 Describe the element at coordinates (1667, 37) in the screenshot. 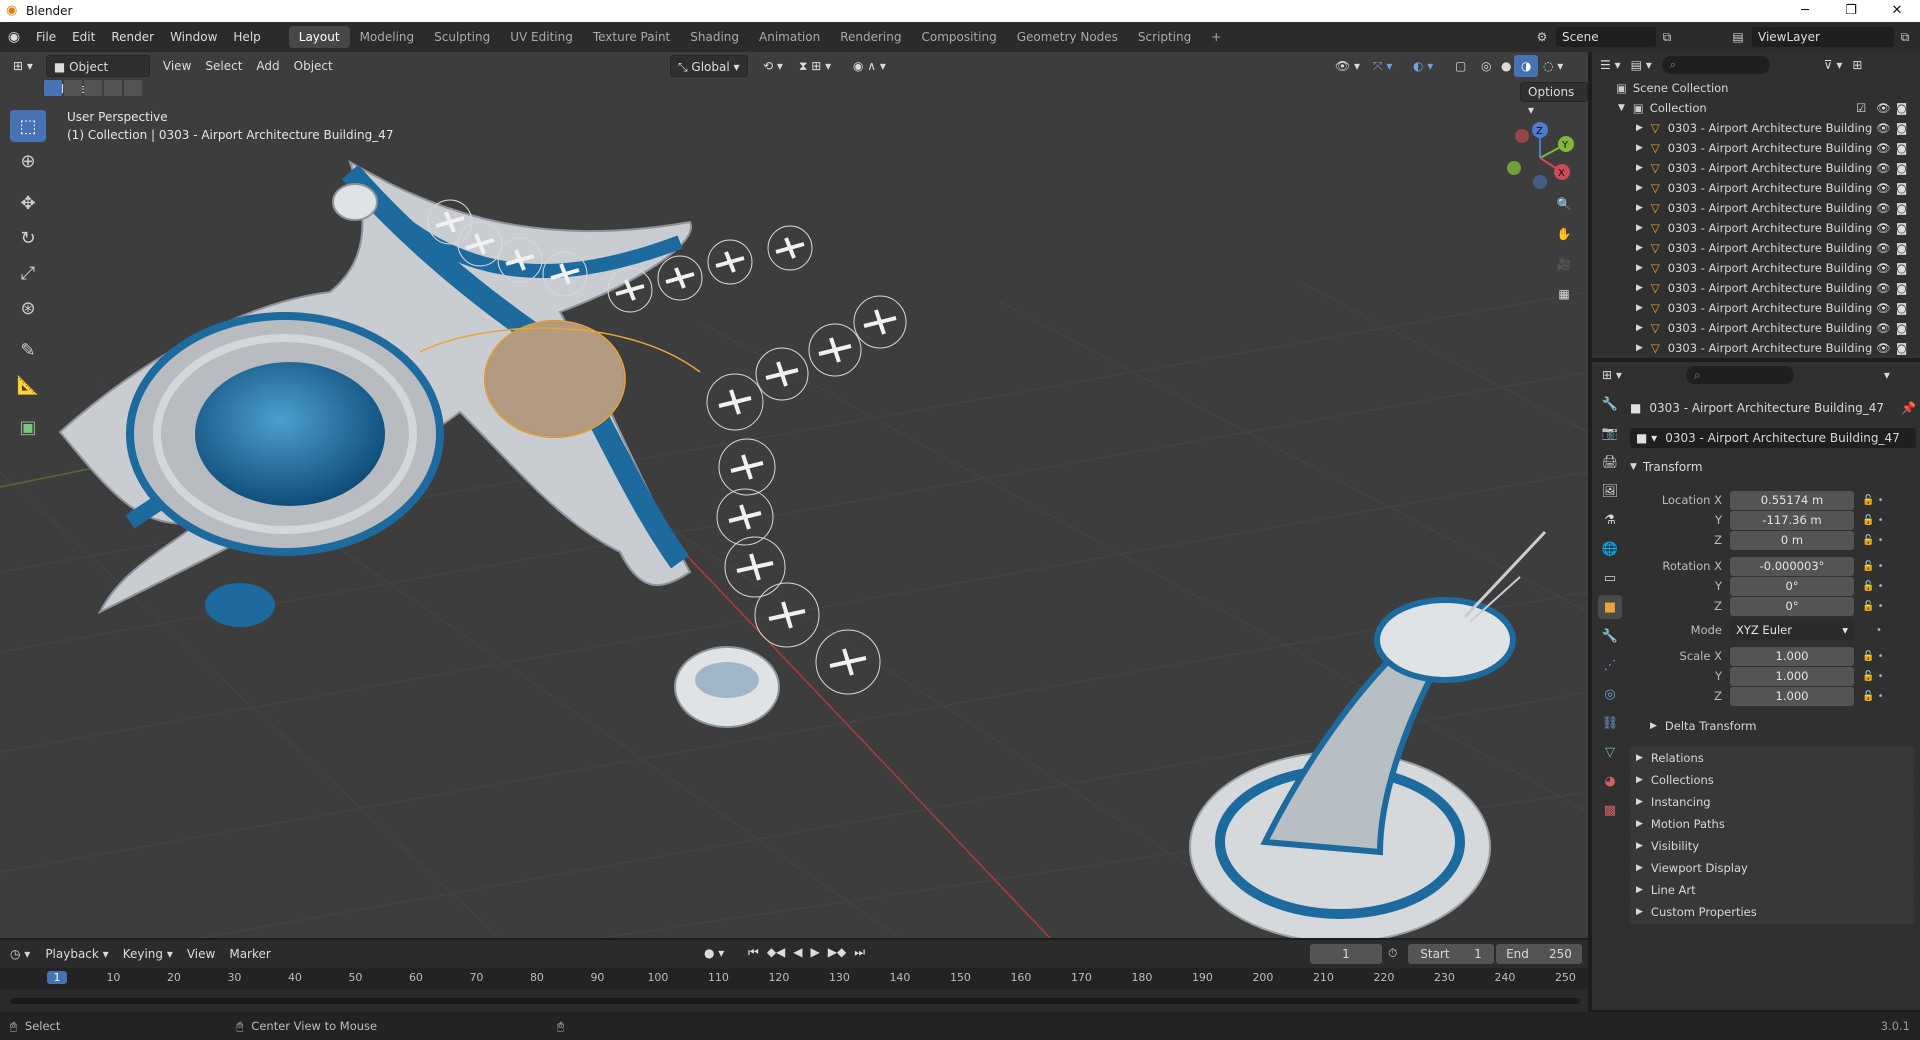

I see `new-scene-icon: ⧉` at that location.